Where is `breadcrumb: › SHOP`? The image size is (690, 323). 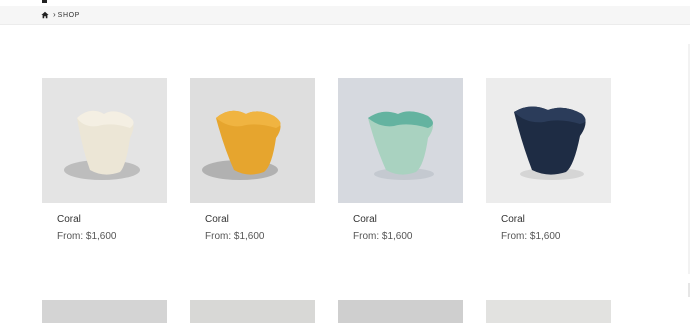
breadcrumb: › SHOP is located at coordinates (345, 15).